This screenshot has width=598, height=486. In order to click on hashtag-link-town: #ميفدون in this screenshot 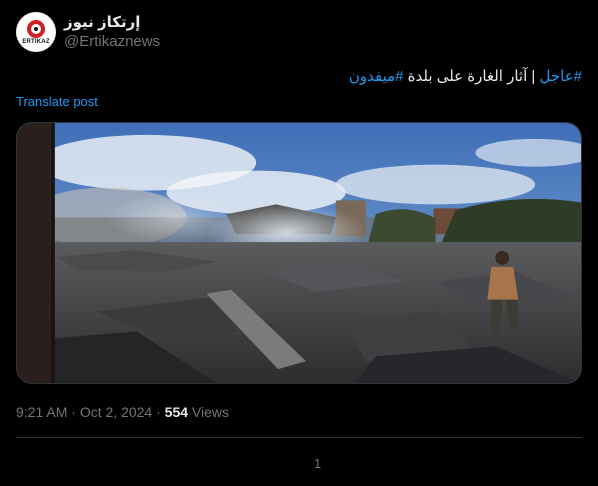, I will do `click(376, 76)`.